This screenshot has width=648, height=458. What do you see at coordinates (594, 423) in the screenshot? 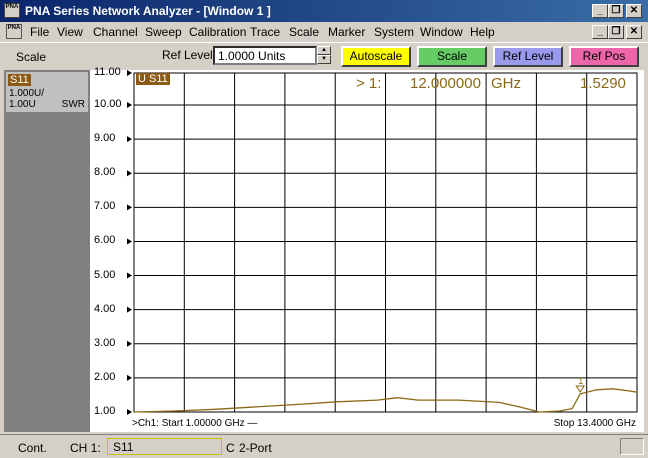
I see `stop-frequency: Stop 13.4000 GHz` at bounding box center [594, 423].